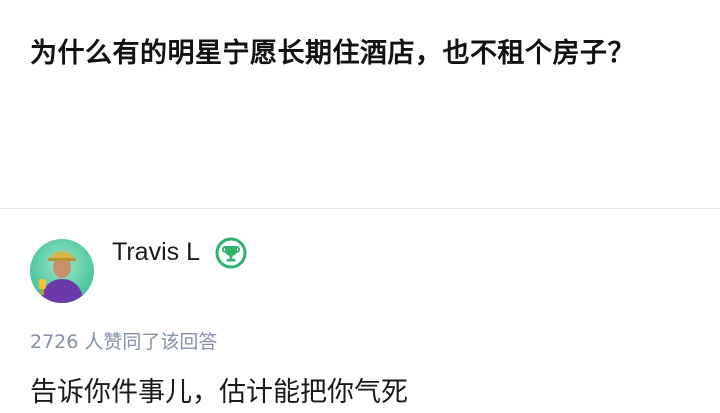 This screenshot has height=413, width=720. Describe the element at coordinates (231, 253) in the screenshot. I see `trophy-badge-icon` at that location.